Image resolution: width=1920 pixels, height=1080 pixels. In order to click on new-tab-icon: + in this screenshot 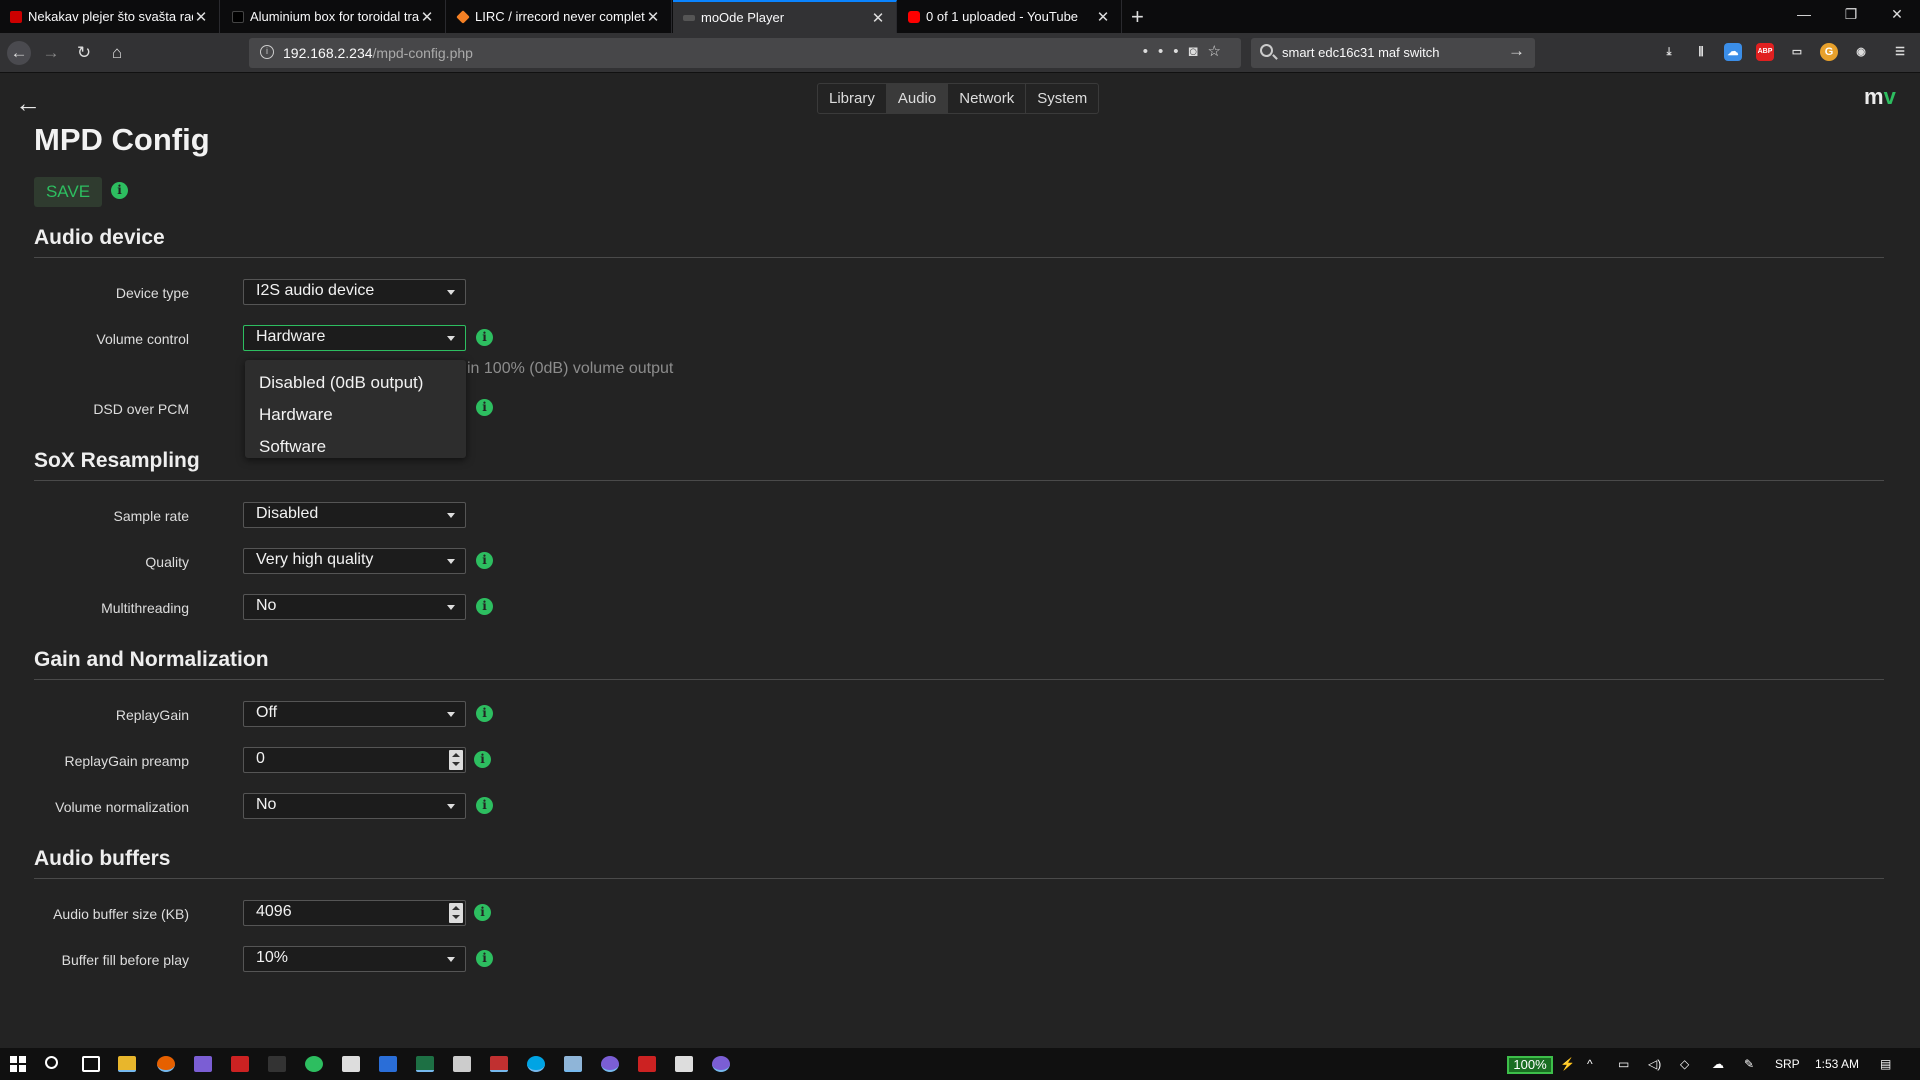, I will do `click(1137, 17)`.